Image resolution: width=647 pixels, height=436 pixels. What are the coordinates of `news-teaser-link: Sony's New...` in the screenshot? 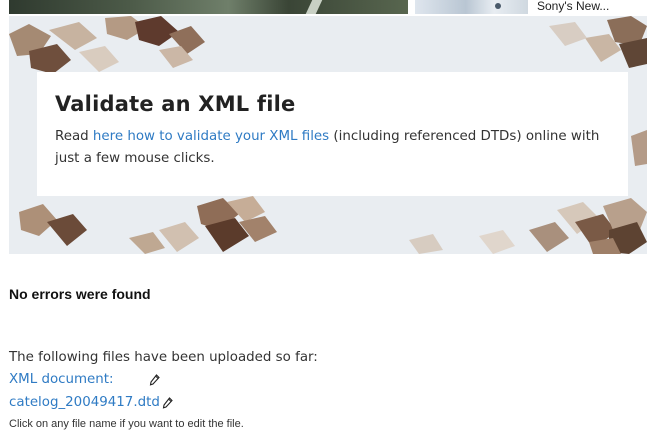 It's located at (573, 6).